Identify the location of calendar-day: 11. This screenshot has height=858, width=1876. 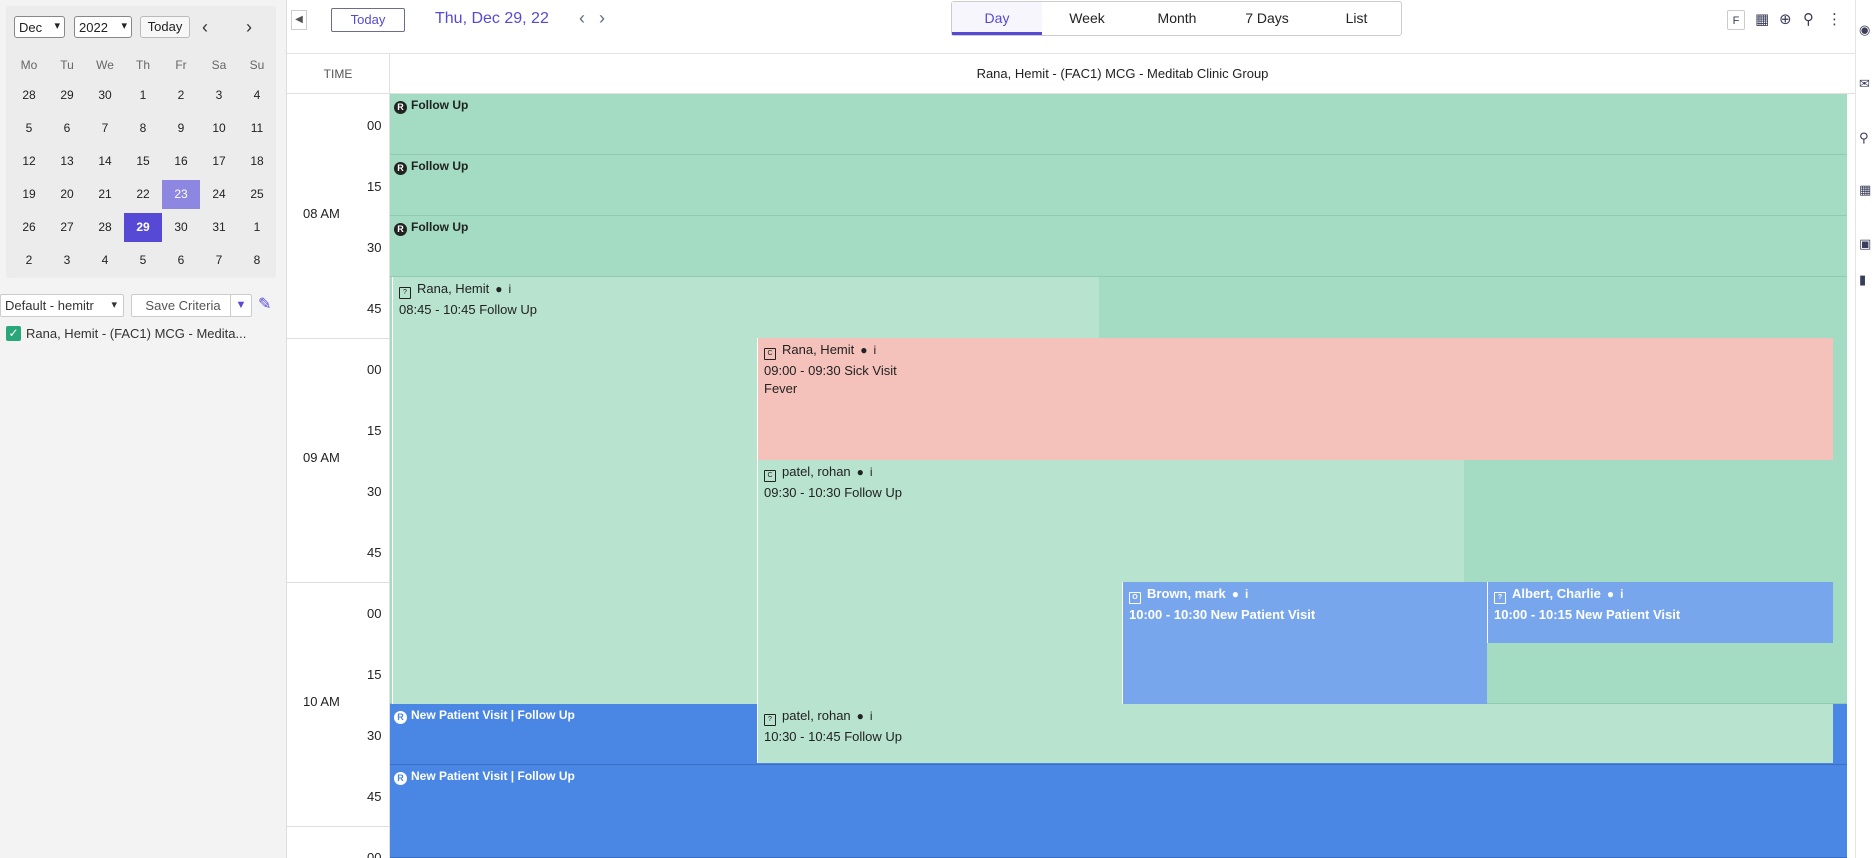
(257, 128).